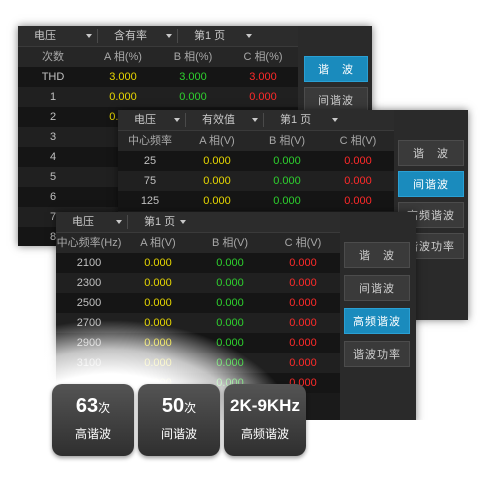  What do you see at coordinates (265, 420) in the screenshot?
I see `badge-high-frequency: 2K-9KHz 高频谐波` at bounding box center [265, 420].